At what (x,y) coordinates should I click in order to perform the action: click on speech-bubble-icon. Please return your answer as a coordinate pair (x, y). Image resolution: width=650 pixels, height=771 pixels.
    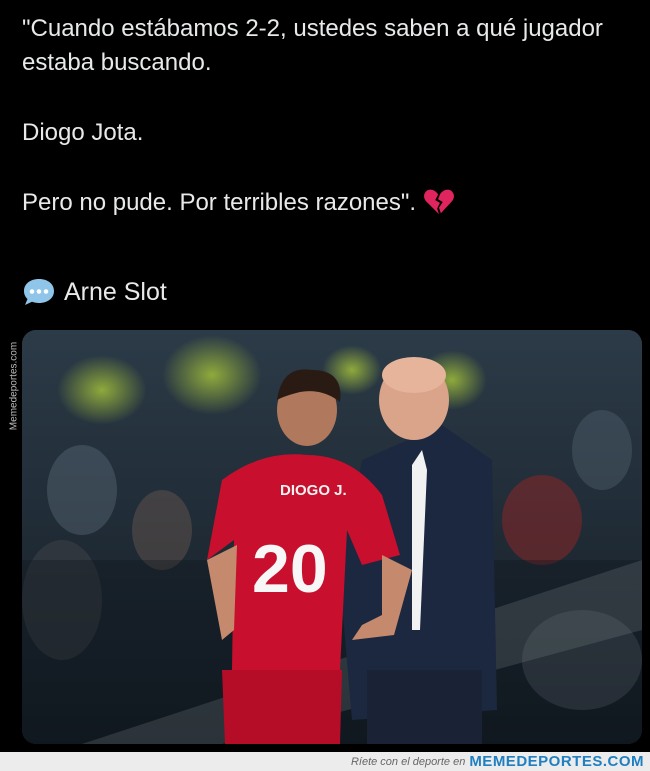
    Looking at the image, I should click on (39, 292).